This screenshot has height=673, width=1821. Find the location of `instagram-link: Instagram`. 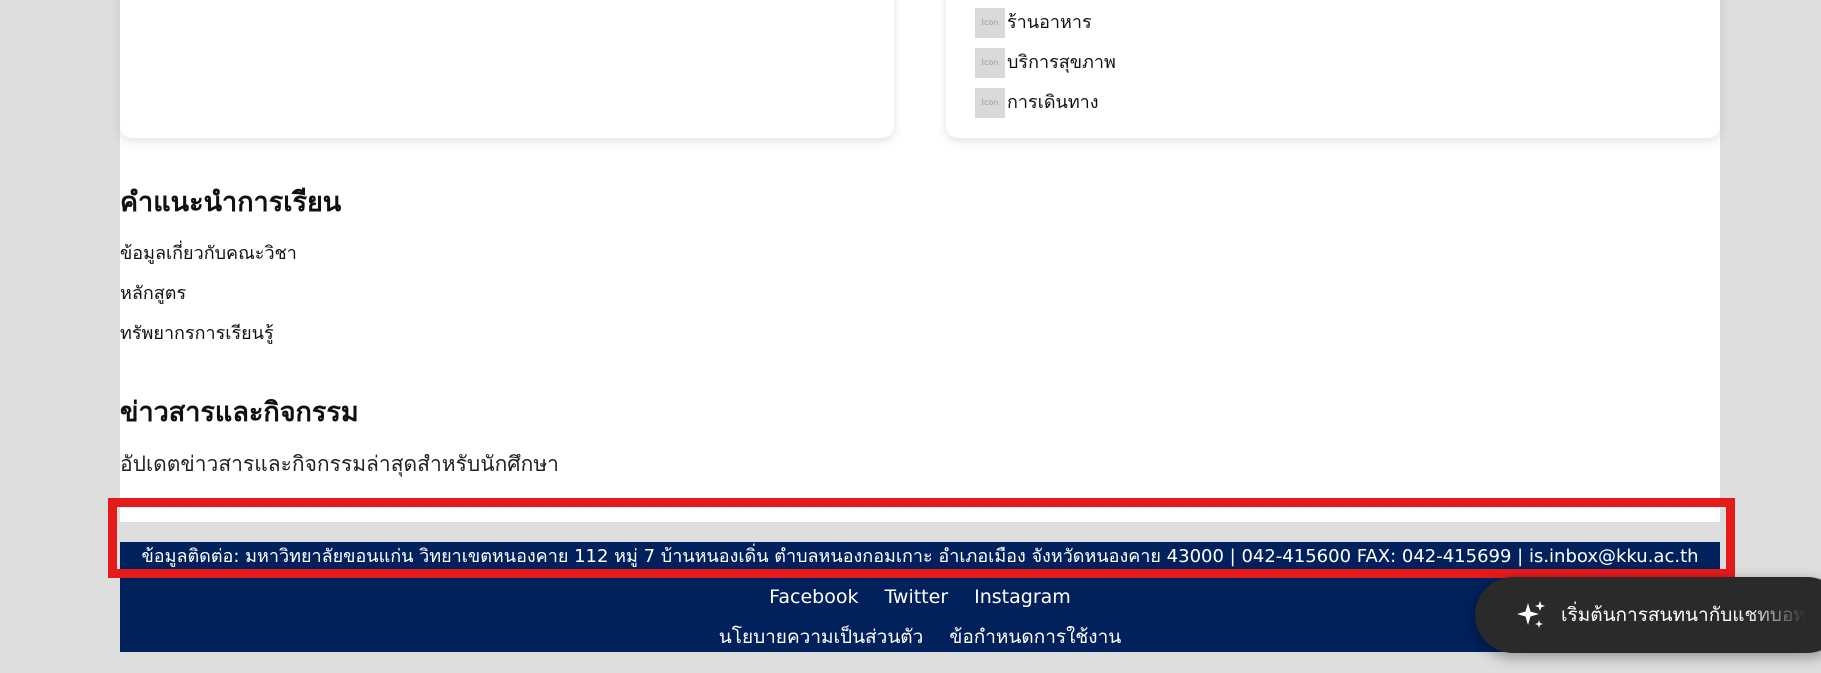

instagram-link: Instagram is located at coordinates (1022, 597).